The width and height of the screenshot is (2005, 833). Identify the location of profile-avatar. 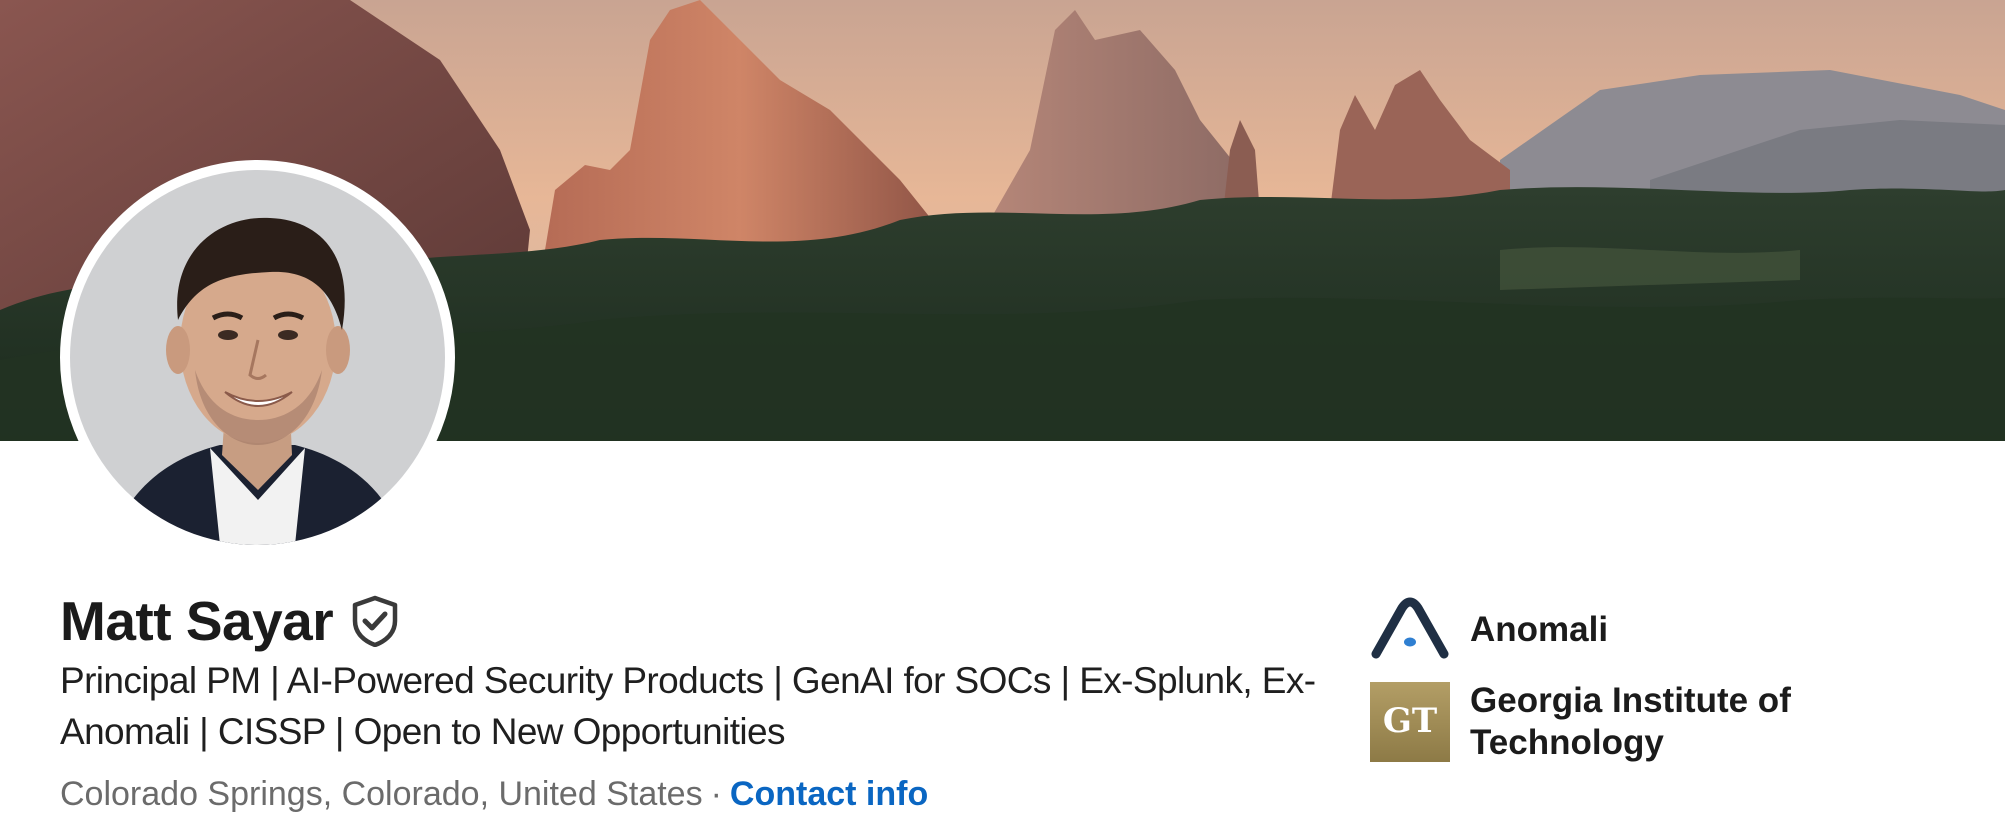
(257, 357).